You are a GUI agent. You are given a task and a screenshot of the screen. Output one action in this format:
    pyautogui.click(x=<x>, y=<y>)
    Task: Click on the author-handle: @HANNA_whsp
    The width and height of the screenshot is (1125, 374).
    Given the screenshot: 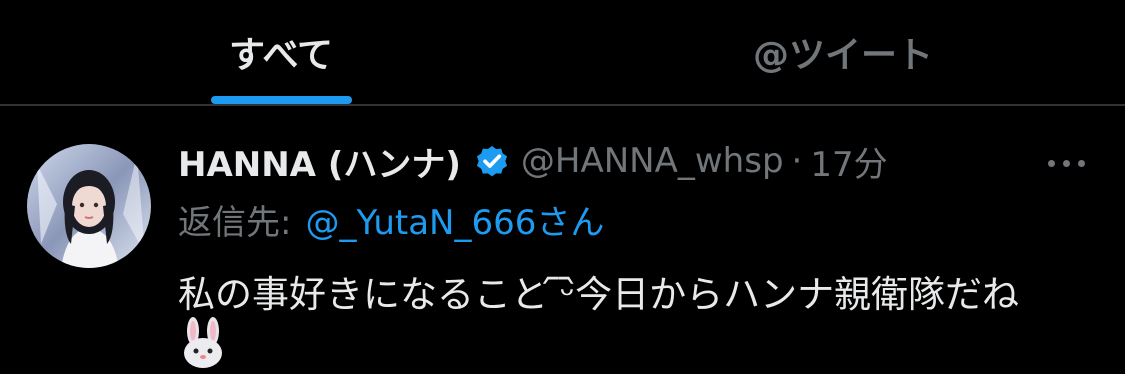 What is the action you would take?
    pyautogui.click(x=652, y=161)
    